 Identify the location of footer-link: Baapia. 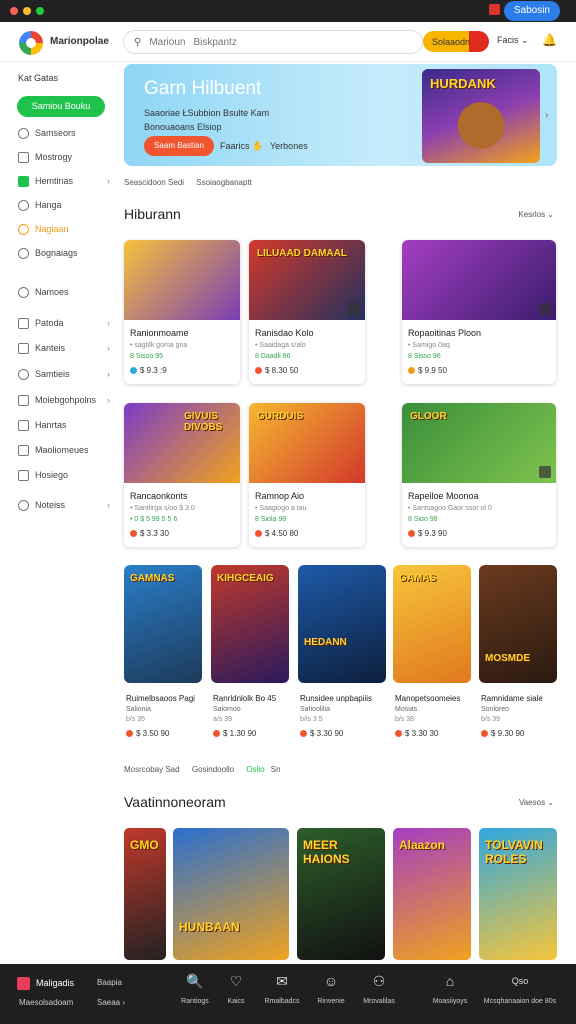
(109, 982).